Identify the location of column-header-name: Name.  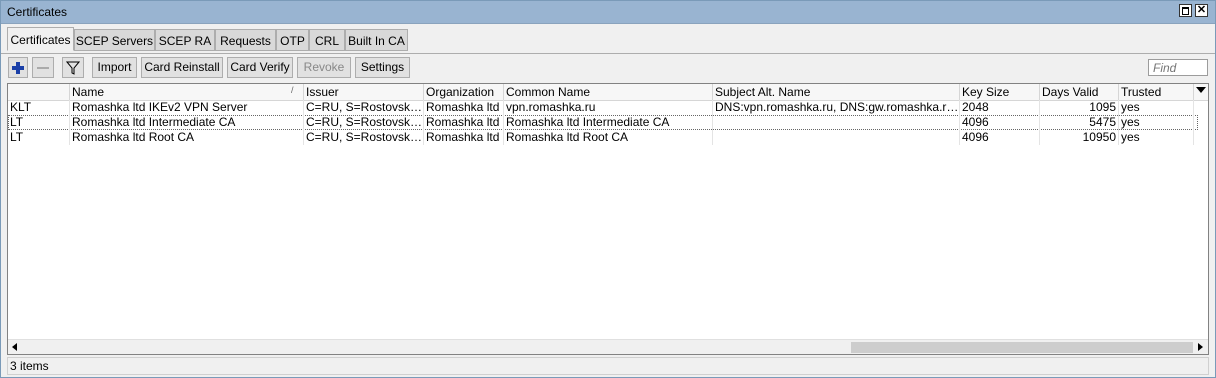
(187, 92).